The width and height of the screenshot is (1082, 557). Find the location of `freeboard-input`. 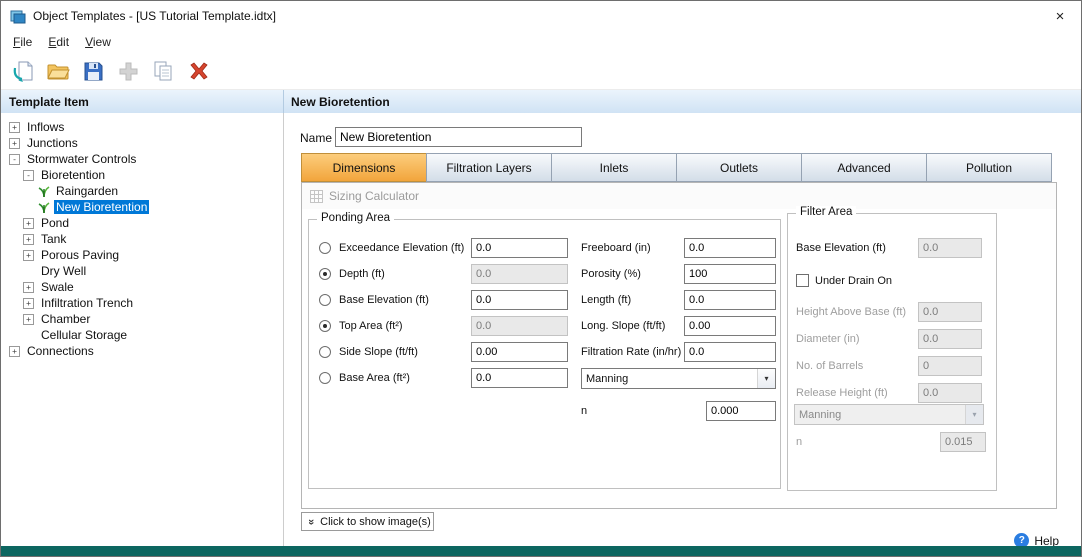

freeboard-input is located at coordinates (730, 248).